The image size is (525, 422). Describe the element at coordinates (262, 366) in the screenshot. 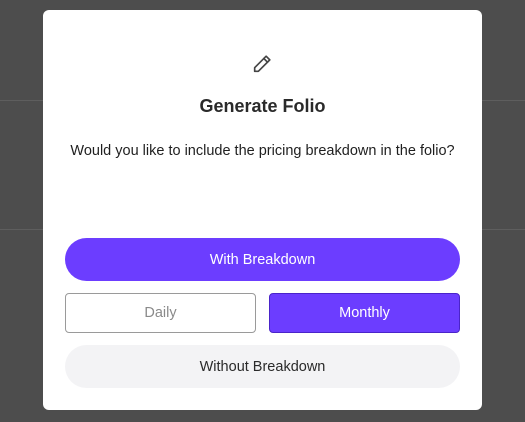

I see `without-breakdown-button: Without Breakdown` at that location.